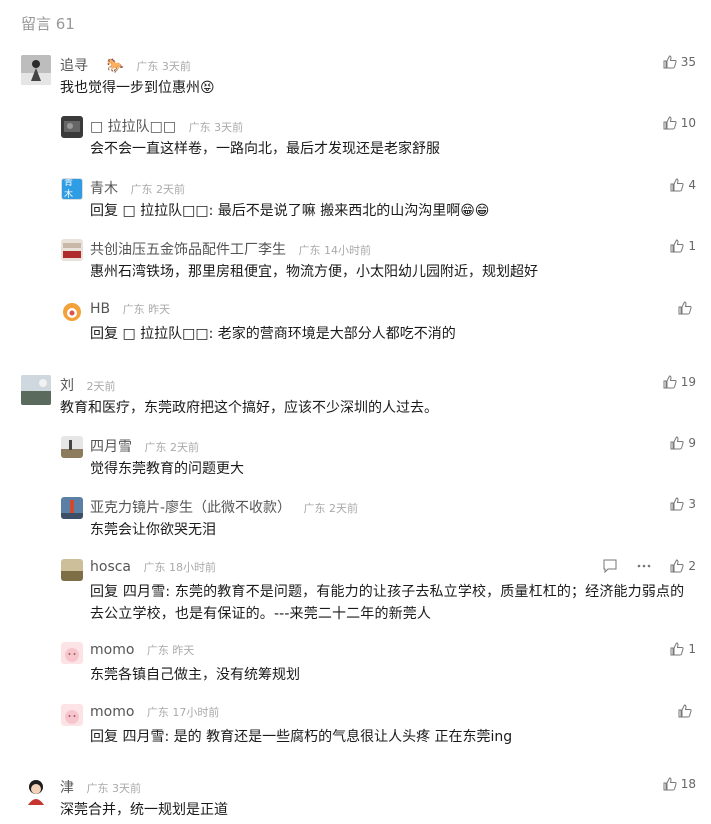 This screenshot has height=824, width=711. Describe the element at coordinates (692, 246) in the screenshot. I see `like-count: 1` at that location.